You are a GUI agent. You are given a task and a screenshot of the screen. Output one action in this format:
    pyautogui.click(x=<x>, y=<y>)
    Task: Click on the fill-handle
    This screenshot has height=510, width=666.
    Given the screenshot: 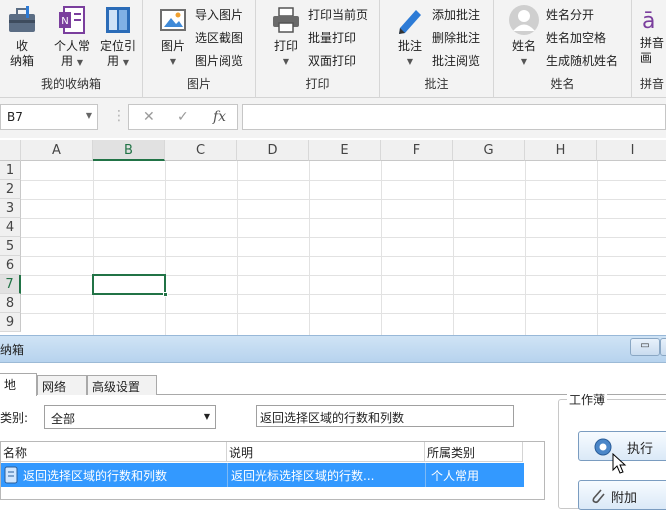 What is the action you would take?
    pyautogui.click(x=165, y=294)
    